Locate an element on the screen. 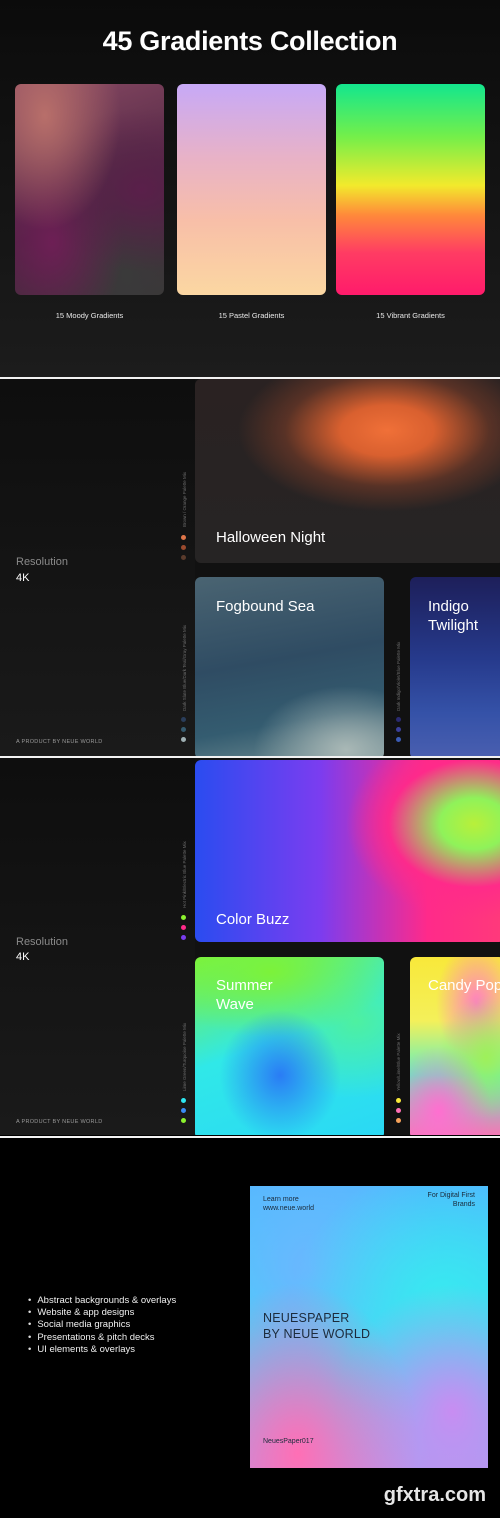 This screenshot has width=500, height=1518. list-item: Presentations & pitch decks is located at coordinates (102, 1338).